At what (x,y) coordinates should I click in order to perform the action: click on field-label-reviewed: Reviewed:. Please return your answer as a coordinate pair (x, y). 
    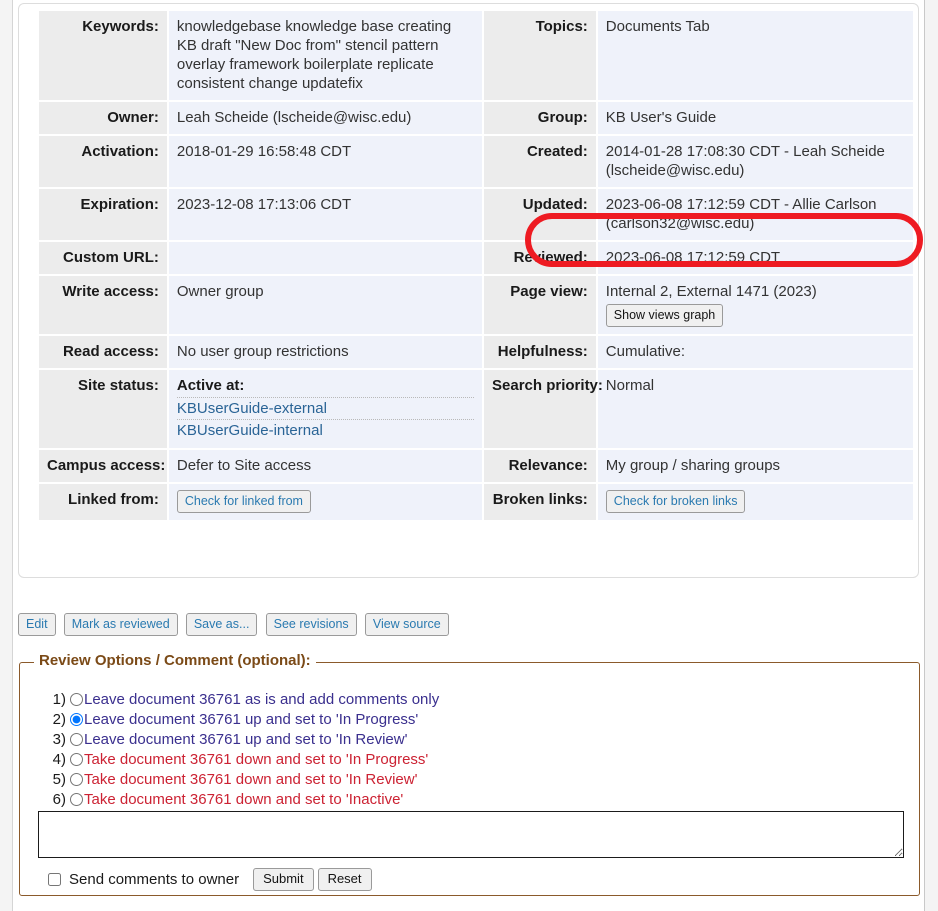
    Looking at the image, I should click on (540, 258).